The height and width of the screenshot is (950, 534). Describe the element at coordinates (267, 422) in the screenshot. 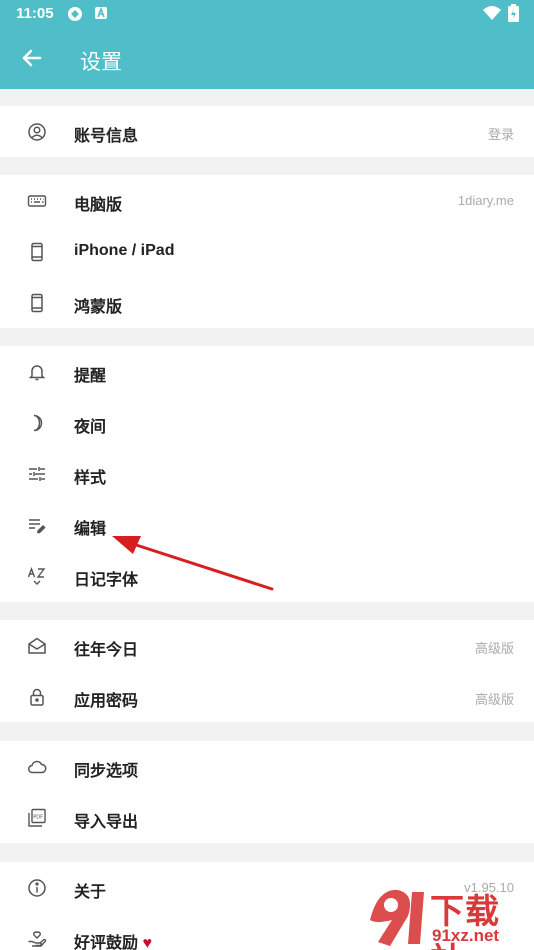

I see `settings-item-night: 夜间` at that location.